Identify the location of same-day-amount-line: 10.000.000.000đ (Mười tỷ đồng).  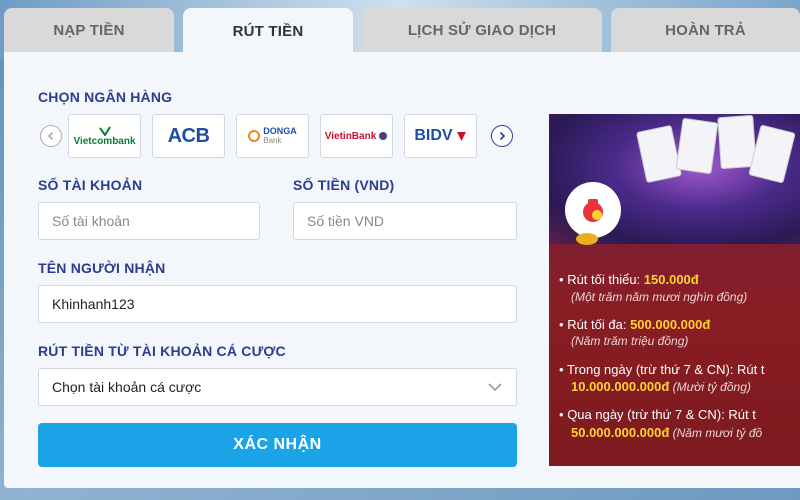
(661, 386).